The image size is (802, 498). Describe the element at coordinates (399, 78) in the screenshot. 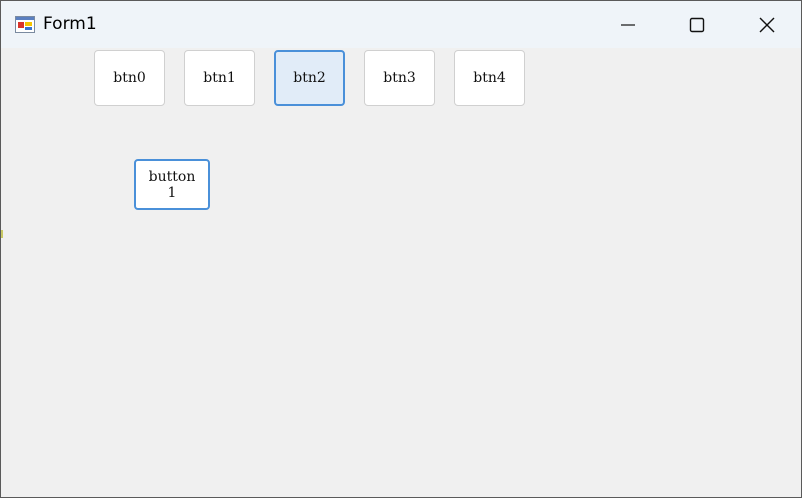

I see `btn3-button: btn3` at that location.